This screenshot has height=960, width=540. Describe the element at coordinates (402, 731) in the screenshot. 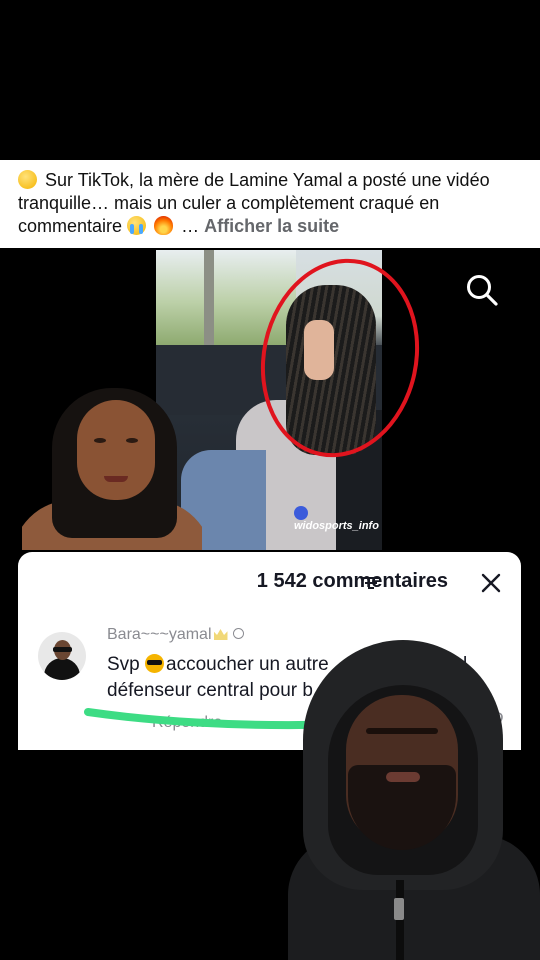

I see `man-eyes` at that location.